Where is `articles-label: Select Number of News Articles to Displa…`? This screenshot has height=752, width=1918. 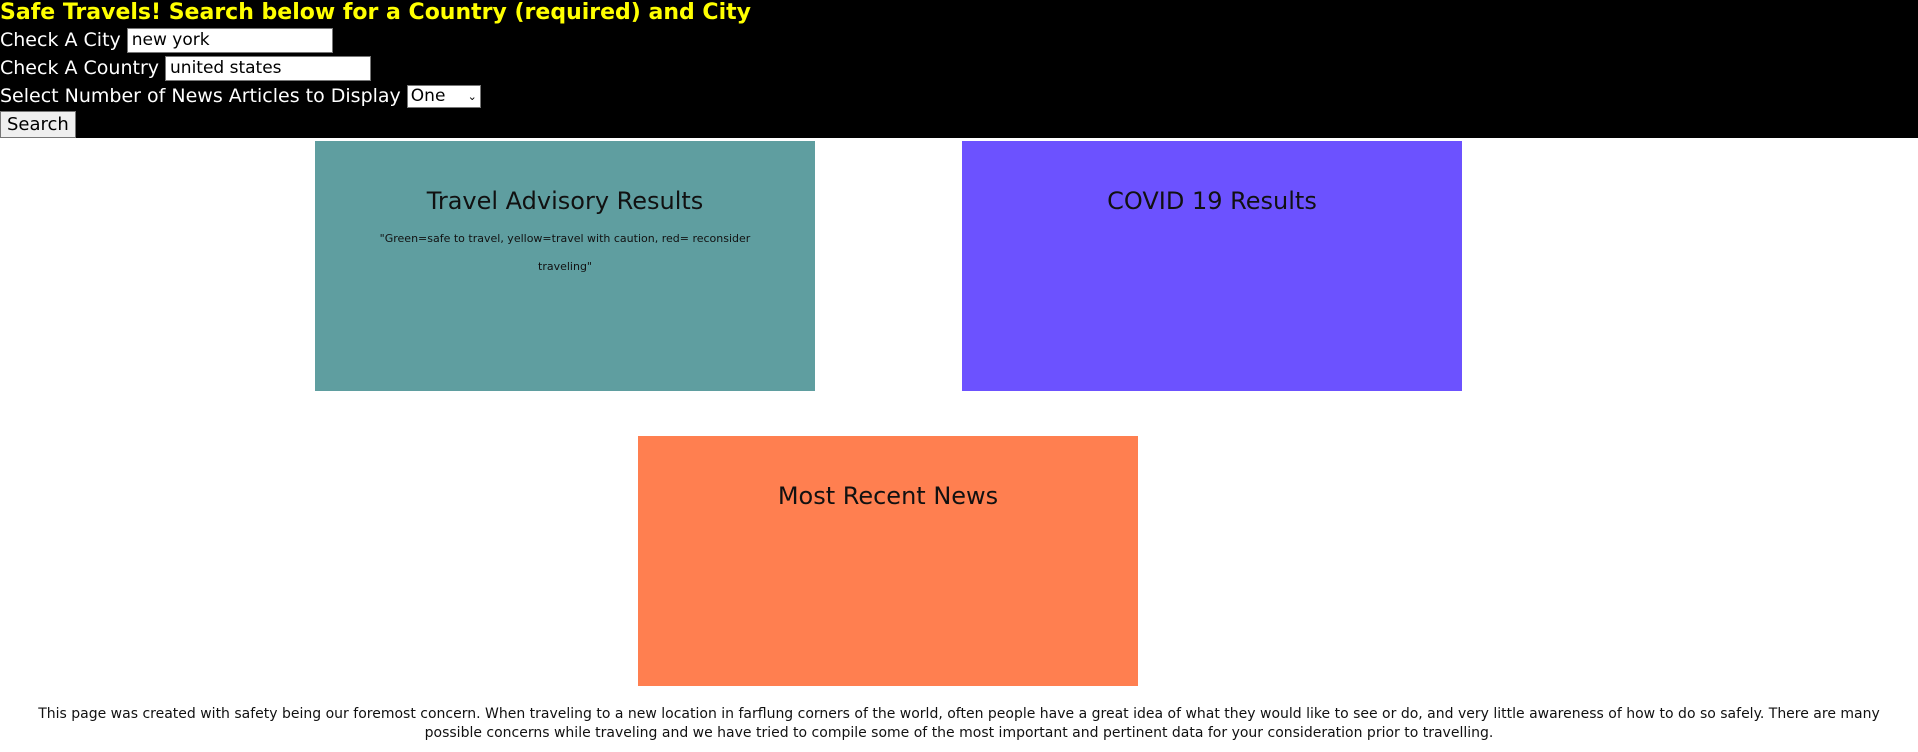
articles-label: Select Number of News Articles to Displa… is located at coordinates (200, 96).